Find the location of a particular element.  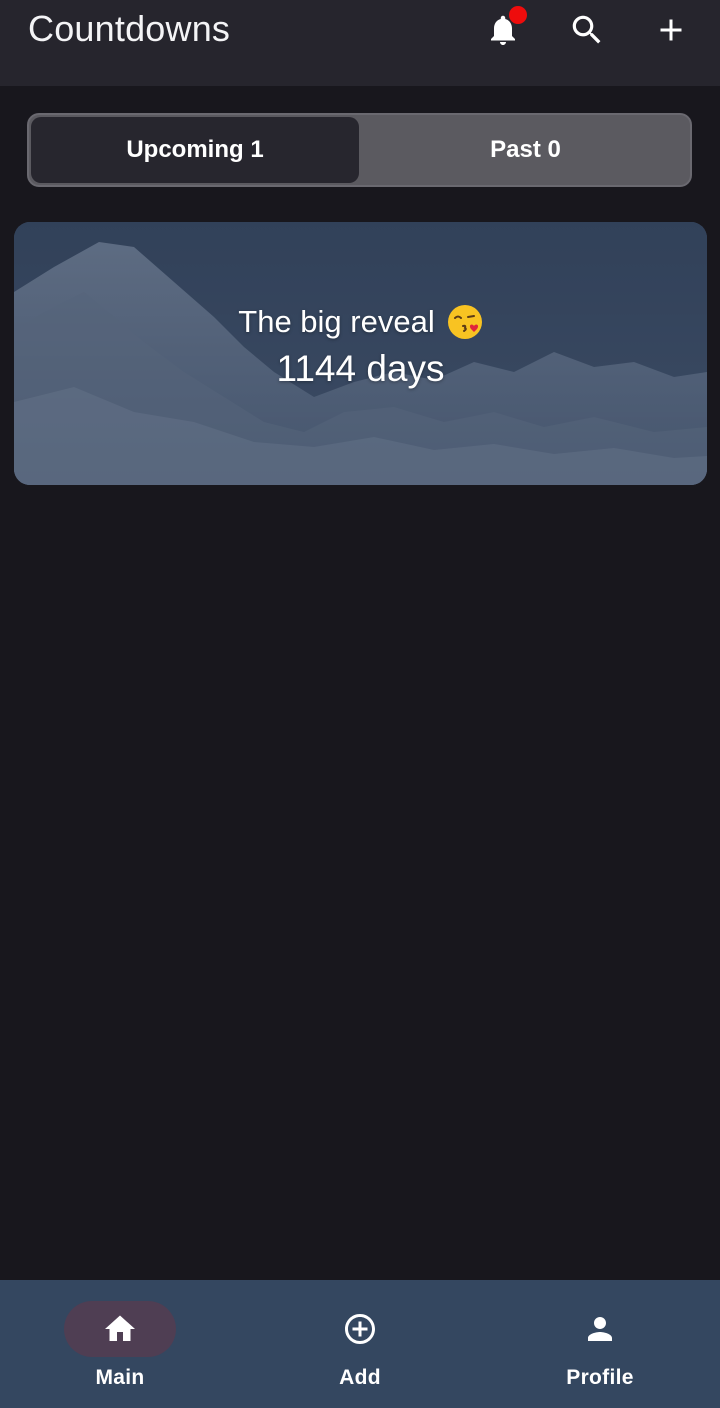

tab-upcoming-label: Upcoming 1 is located at coordinates (195, 149).